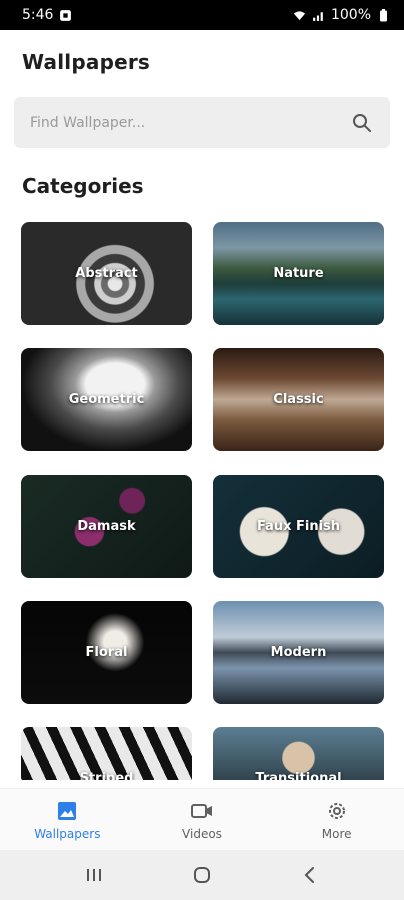  Describe the element at coordinates (67, 810) in the screenshot. I see `image-icon` at that location.